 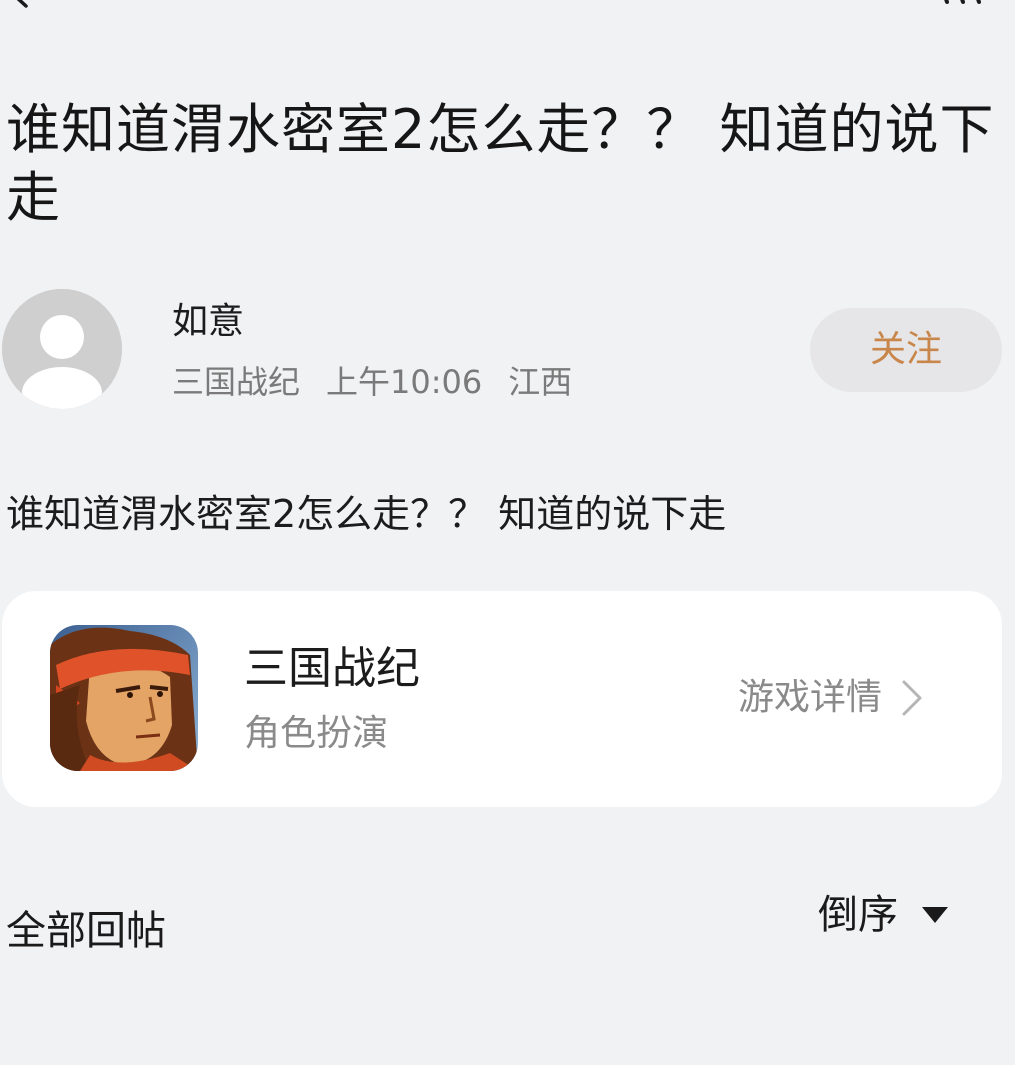 What do you see at coordinates (332, 668) in the screenshot?
I see `game-name: 三国战纪` at bounding box center [332, 668].